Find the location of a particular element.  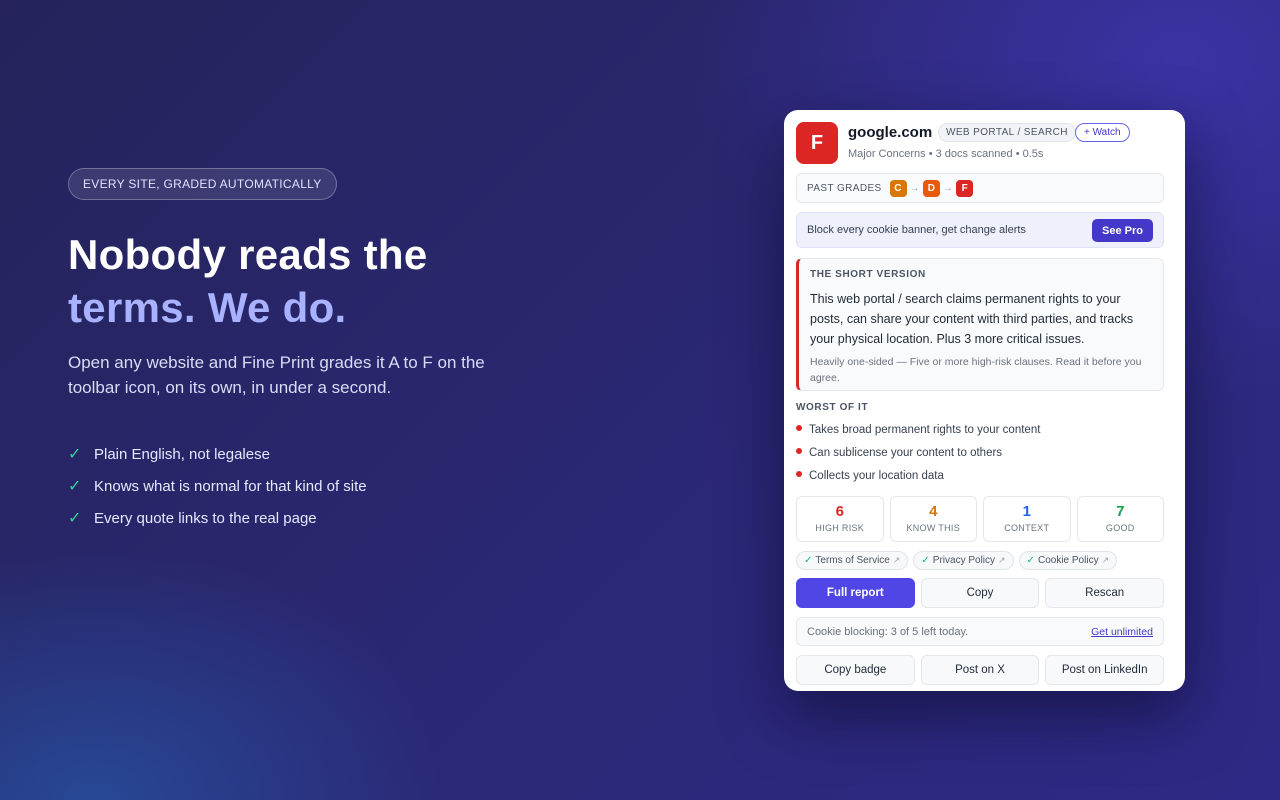

worst-item: Can sublicense your content to others is located at coordinates (918, 452).